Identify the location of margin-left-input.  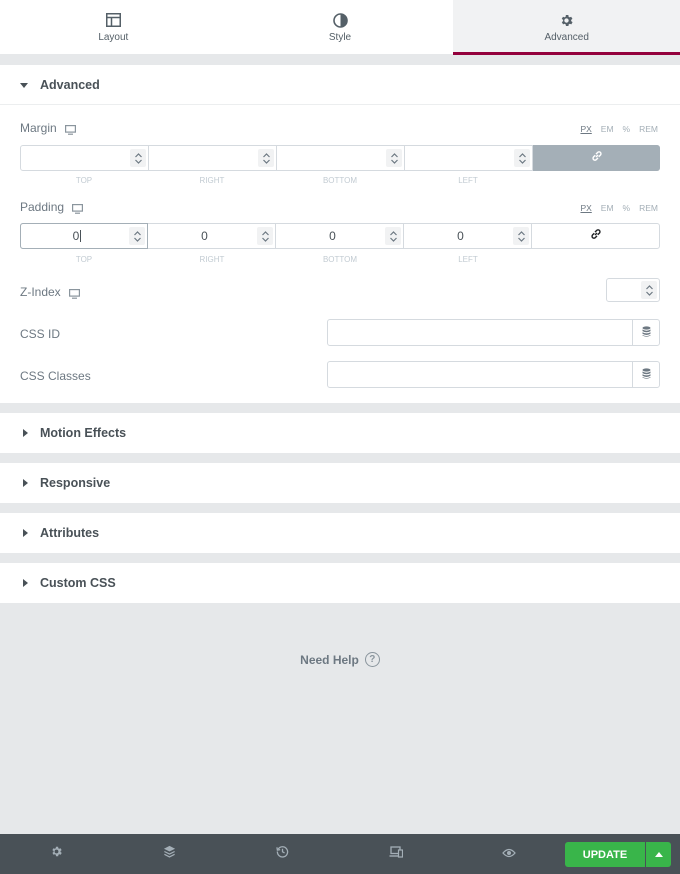
(469, 158).